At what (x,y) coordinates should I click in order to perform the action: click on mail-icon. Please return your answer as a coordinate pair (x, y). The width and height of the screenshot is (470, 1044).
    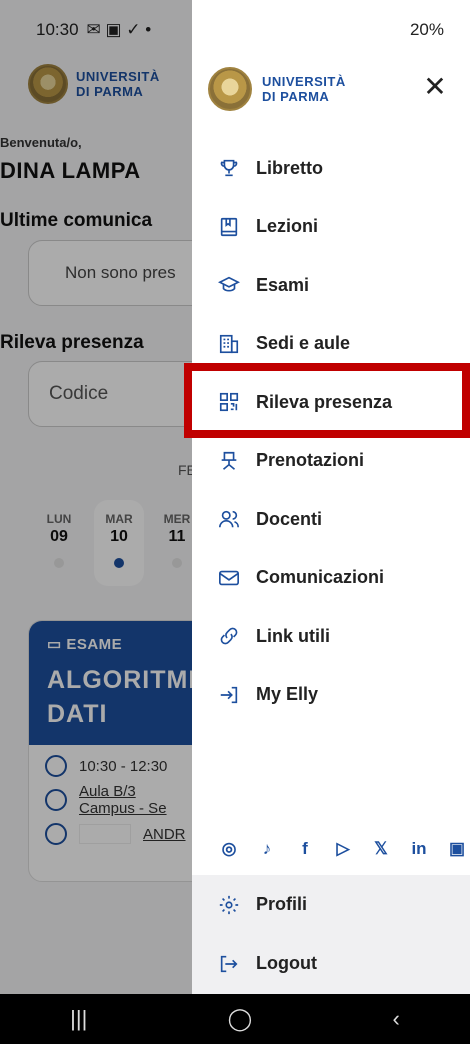
    Looking at the image, I should click on (229, 578).